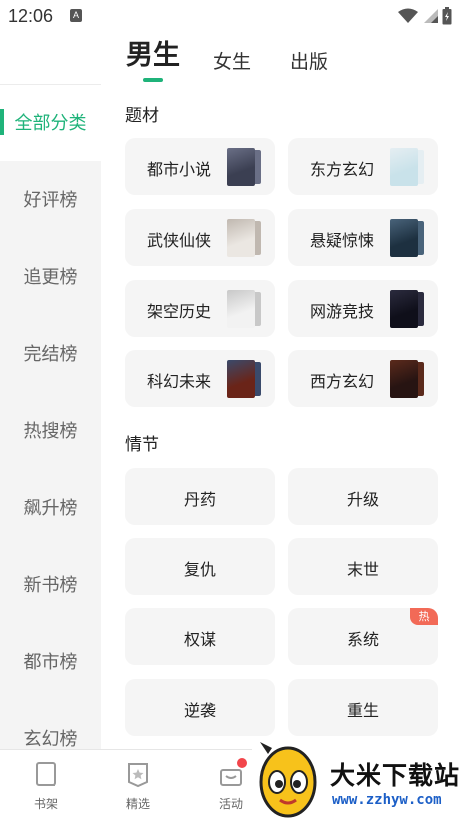  I want to click on battery-icon, so click(447, 16).